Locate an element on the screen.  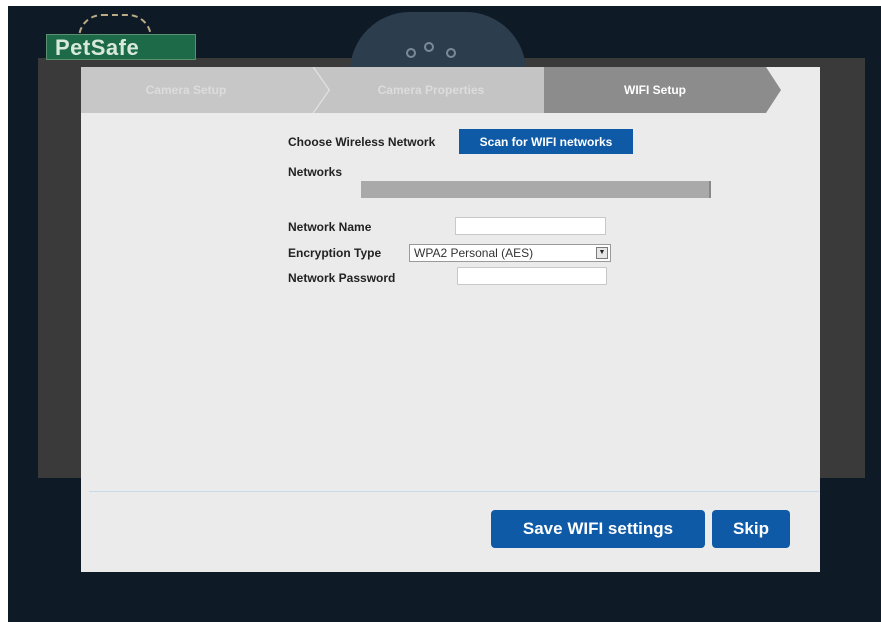
step-camera-setup: Camera Setup is located at coordinates (186, 90).